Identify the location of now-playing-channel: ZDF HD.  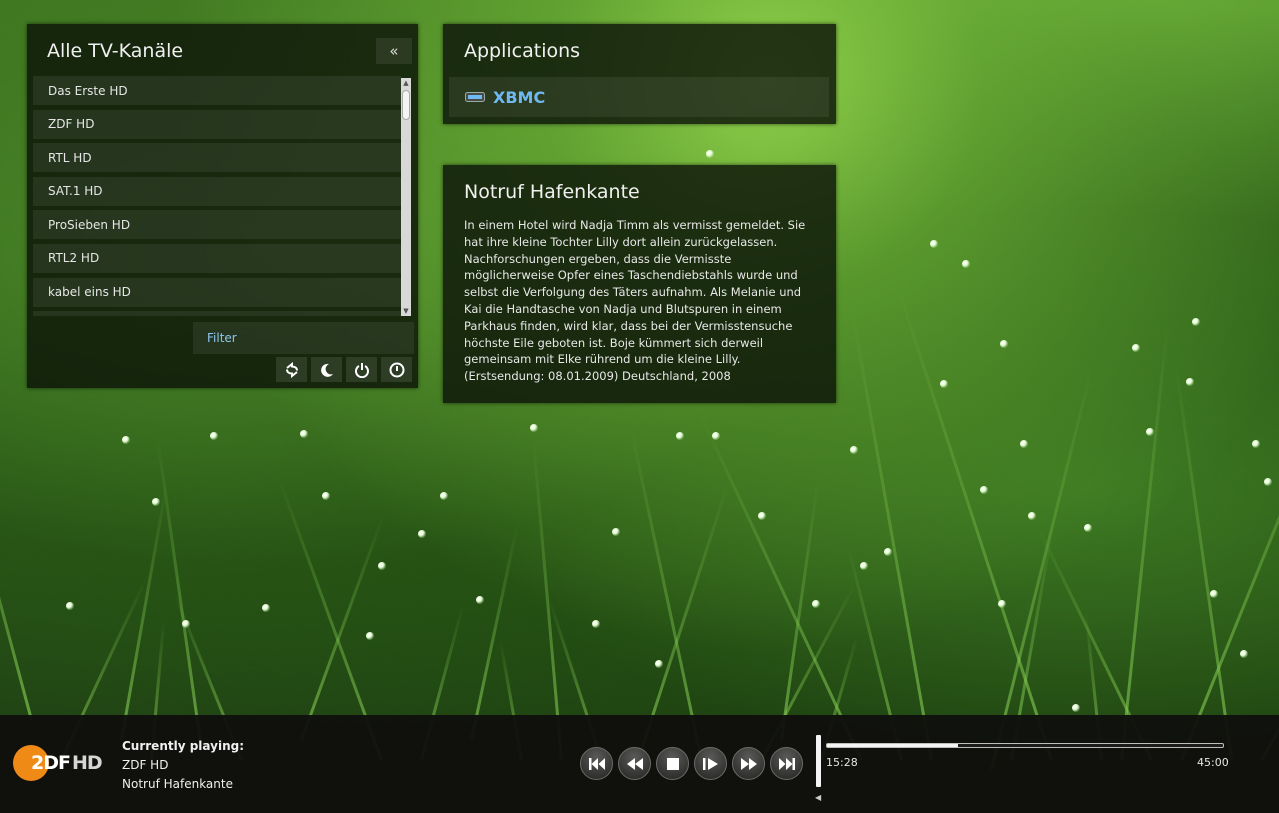
(145, 765).